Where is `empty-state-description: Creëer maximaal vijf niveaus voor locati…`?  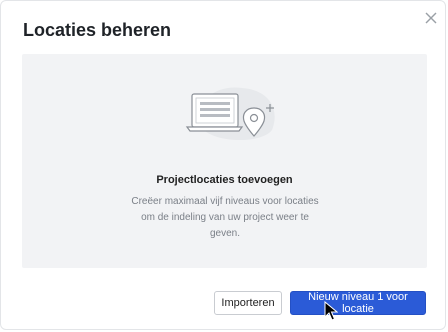 empty-state-description: Creëer maximaal vijf niveaus voor locati… is located at coordinates (225, 217).